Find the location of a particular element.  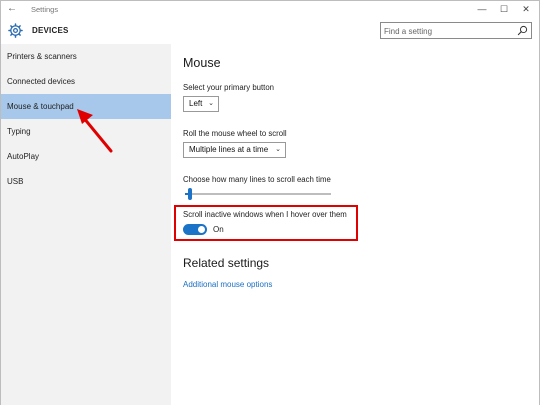

scroll-wheel-select: Multiple lines at a time ⌄ is located at coordinates (234, 150).